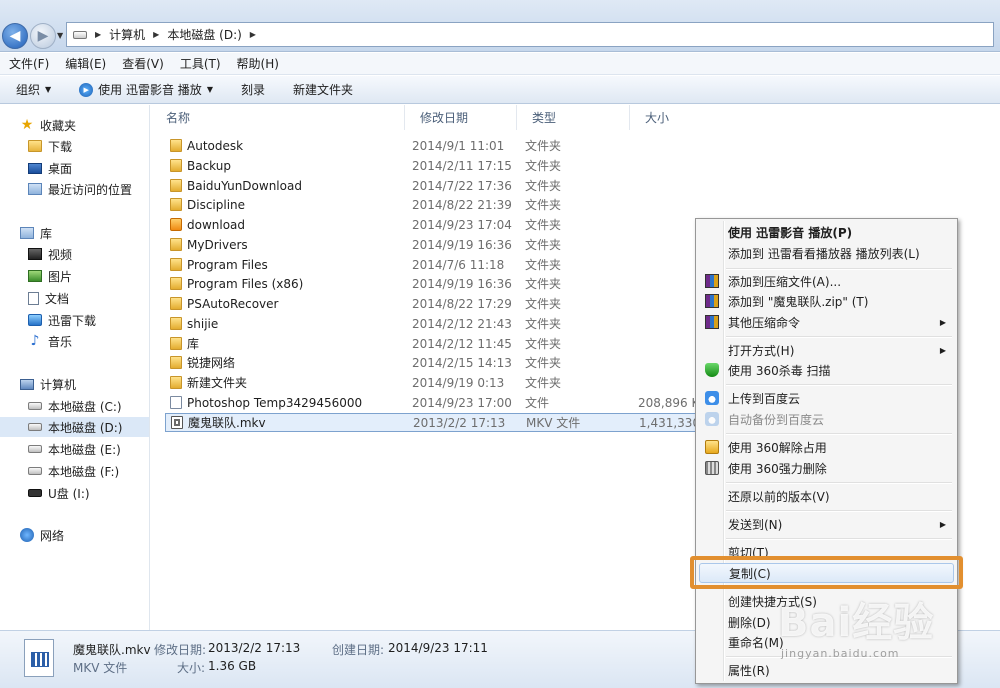  I want to click on sidebar-item-thunder-downloads: 迅雷下载, so click(62, 320).